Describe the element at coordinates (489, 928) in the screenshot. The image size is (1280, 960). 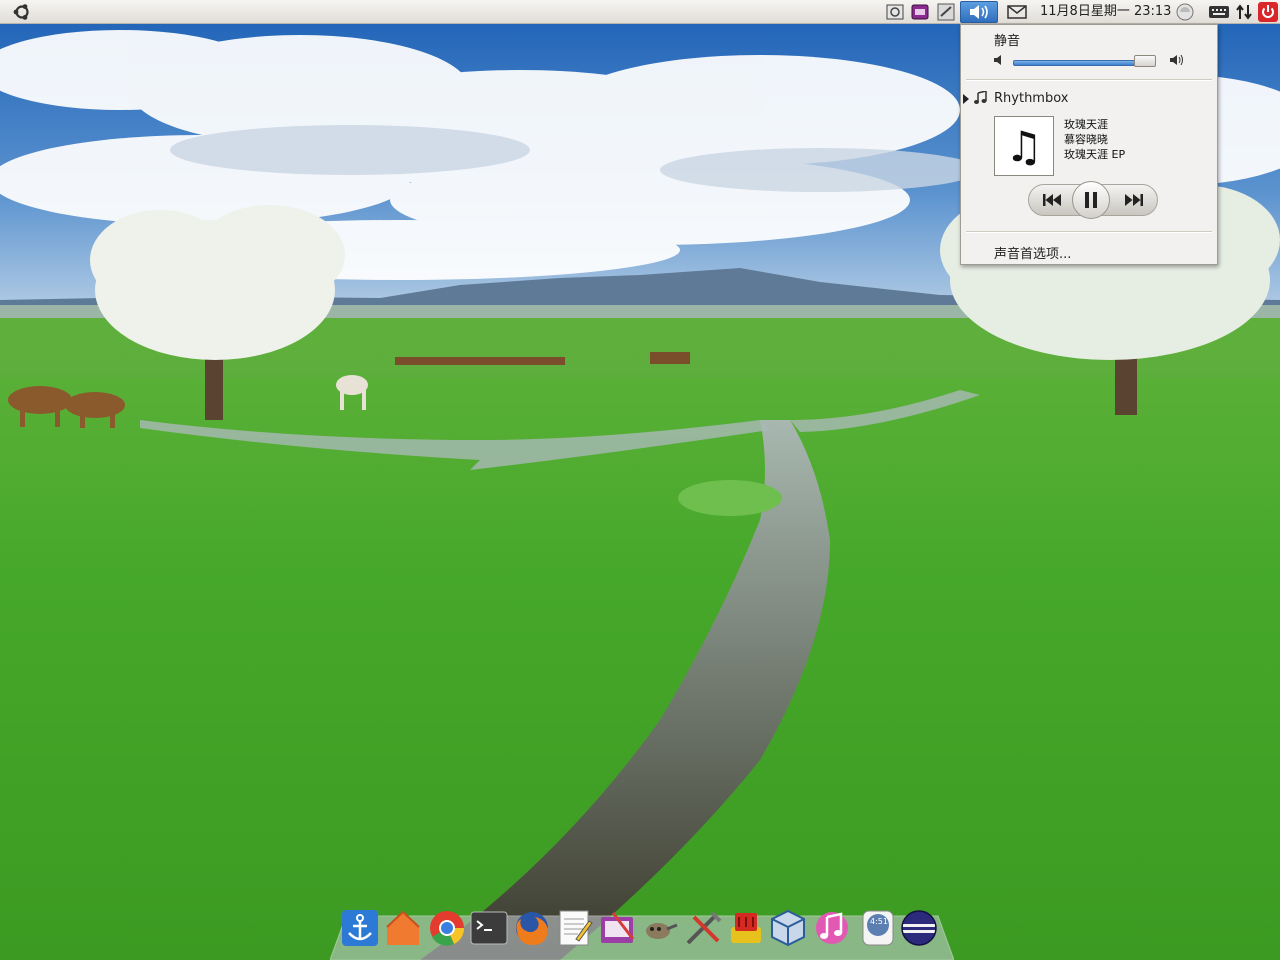
I see `terminal-icon` at that location.